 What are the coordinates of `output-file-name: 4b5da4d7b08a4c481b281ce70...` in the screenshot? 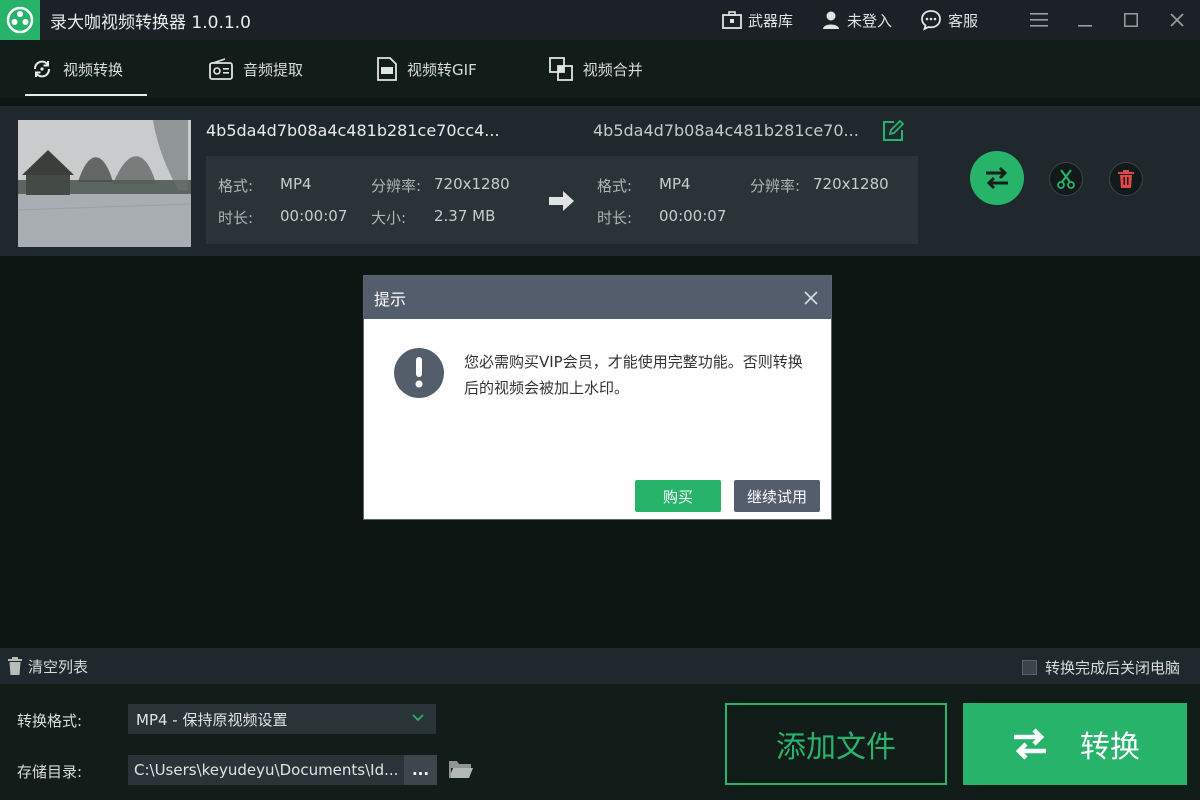 It's located at (726, 130).